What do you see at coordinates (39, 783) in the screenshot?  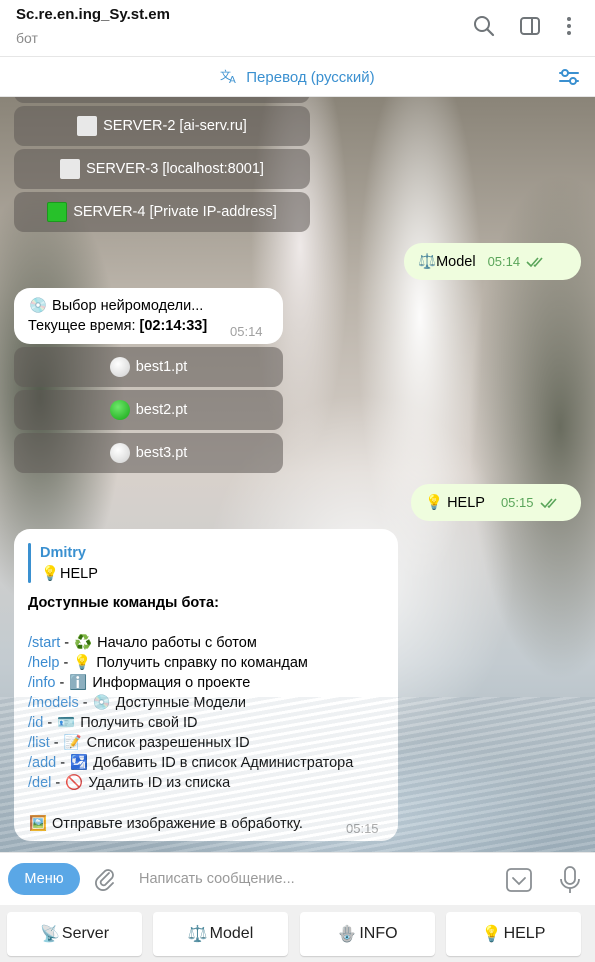 I see `command-link: /del` at bounding box center [39, 783].